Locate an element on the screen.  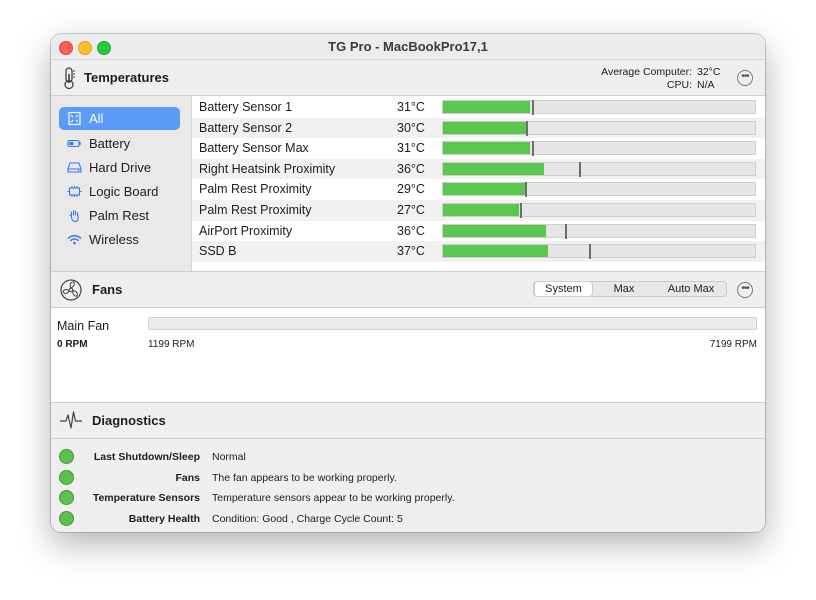
sensor-name: Battery Sensor Max is located at coordinates (254, 148).